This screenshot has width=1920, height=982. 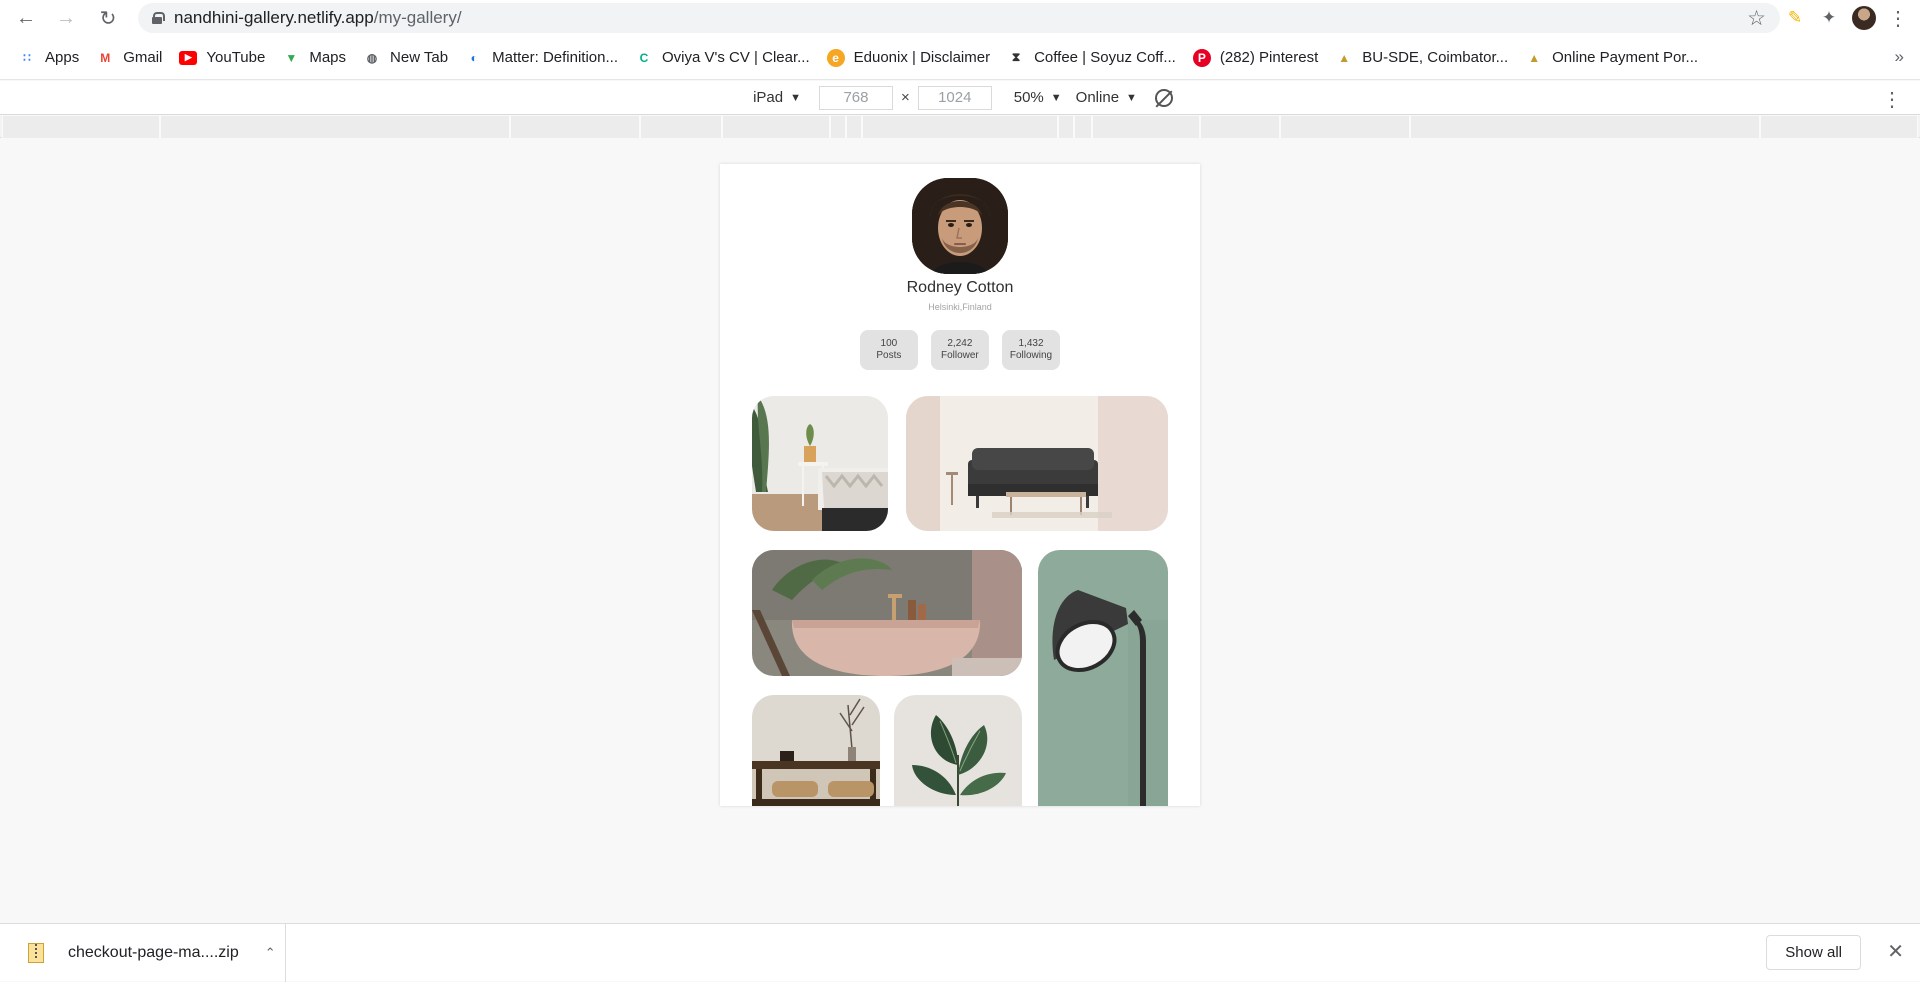 I want to click on width-input: 768, so click(x=855, y=97).